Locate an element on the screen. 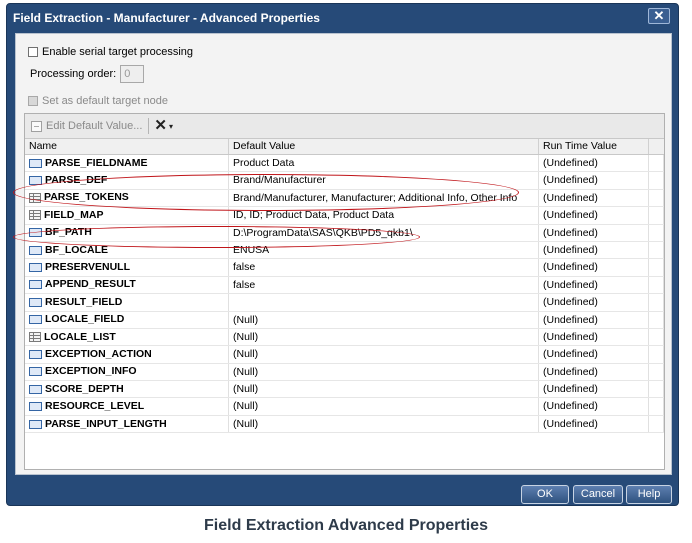 Image resolution: width=692 pixels, height=543 pixels. ok-button: OK is located at coordinates (545, 494).